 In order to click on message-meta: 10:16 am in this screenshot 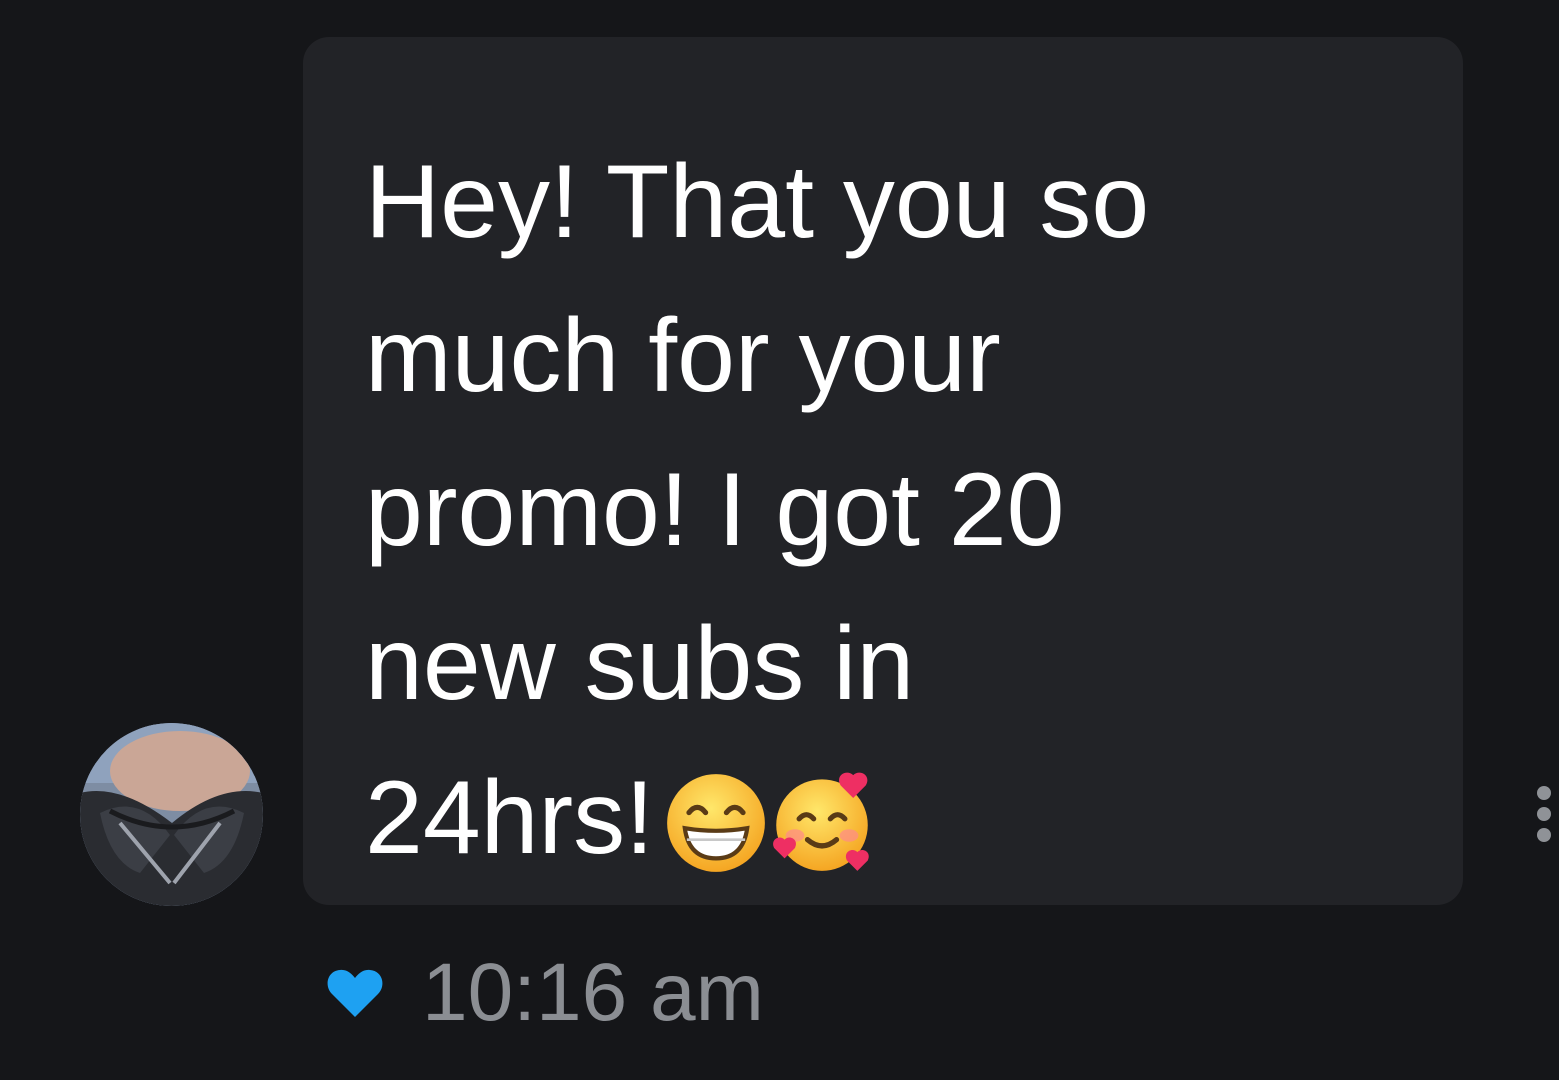, I will do `click(545, 993)`.